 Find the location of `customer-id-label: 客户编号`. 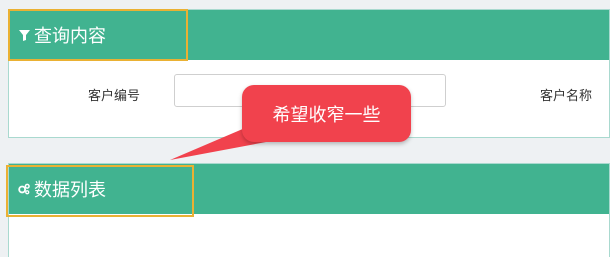

customer-id-label: 客户编号 is located at coordinates (114, 96).